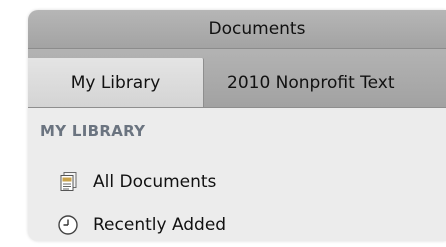  I want to click on tab-2010-nonprofit-text: 2010 Nonprofit Text, so click(325, 82).